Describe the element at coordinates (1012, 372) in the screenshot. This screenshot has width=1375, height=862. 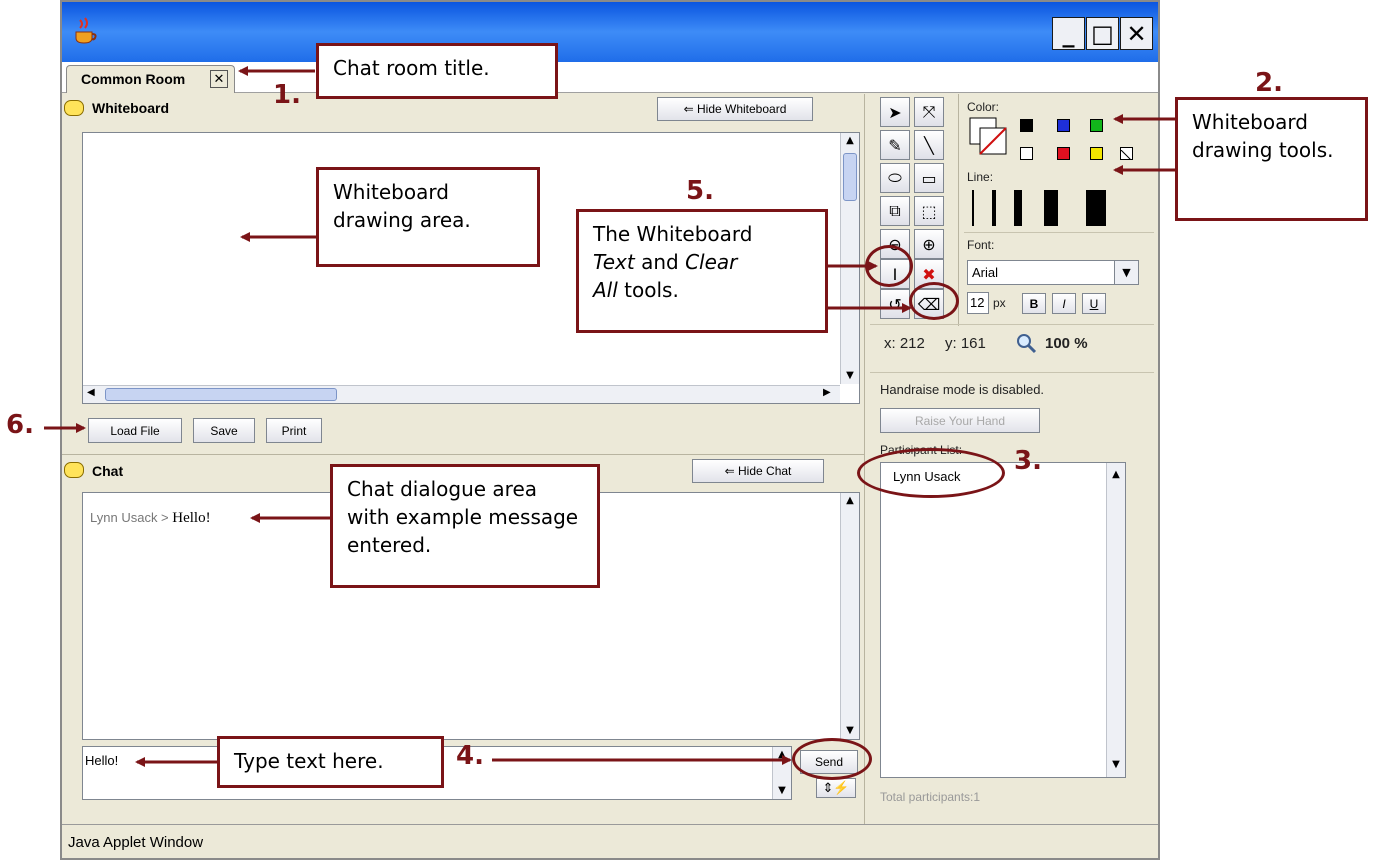
I see `handraise-divider` at that location.